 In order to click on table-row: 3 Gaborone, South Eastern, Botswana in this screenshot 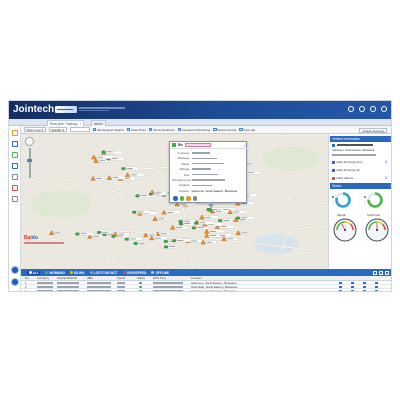, I will do `click(206, 290)`.